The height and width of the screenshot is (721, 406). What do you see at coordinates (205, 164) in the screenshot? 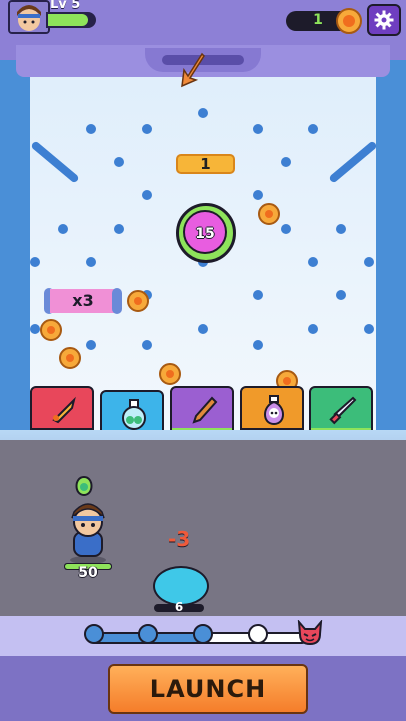
I see `multiplier-gate-1: 1` at bounding box center [205, 164].